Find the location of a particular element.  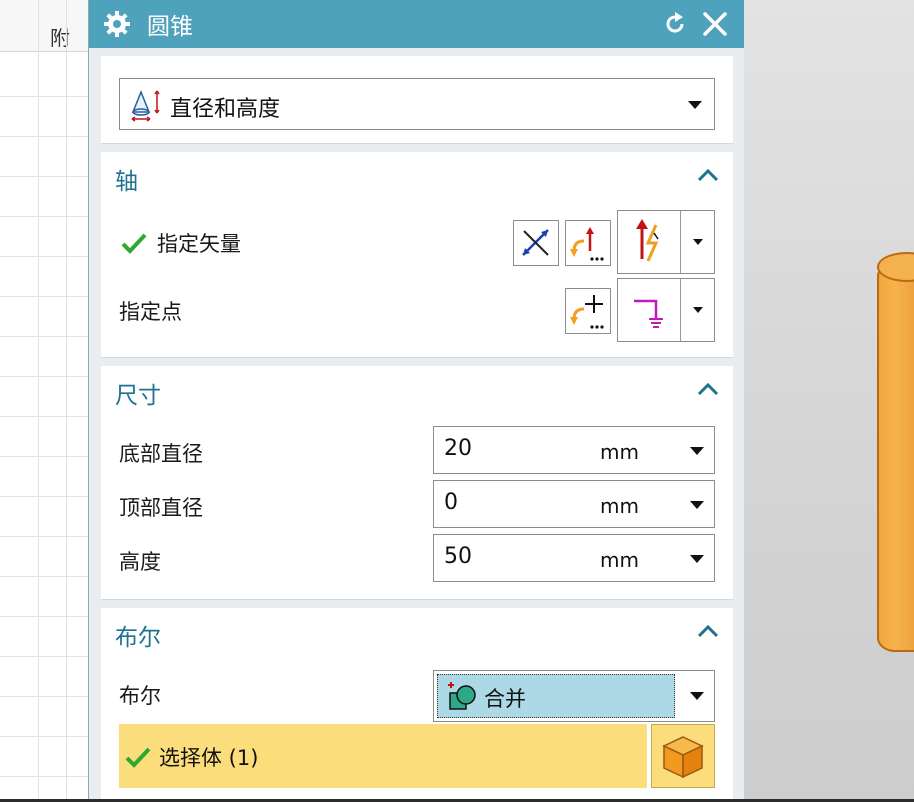

boolean-section-title: 布尔 is located at coordinates (138, 635).